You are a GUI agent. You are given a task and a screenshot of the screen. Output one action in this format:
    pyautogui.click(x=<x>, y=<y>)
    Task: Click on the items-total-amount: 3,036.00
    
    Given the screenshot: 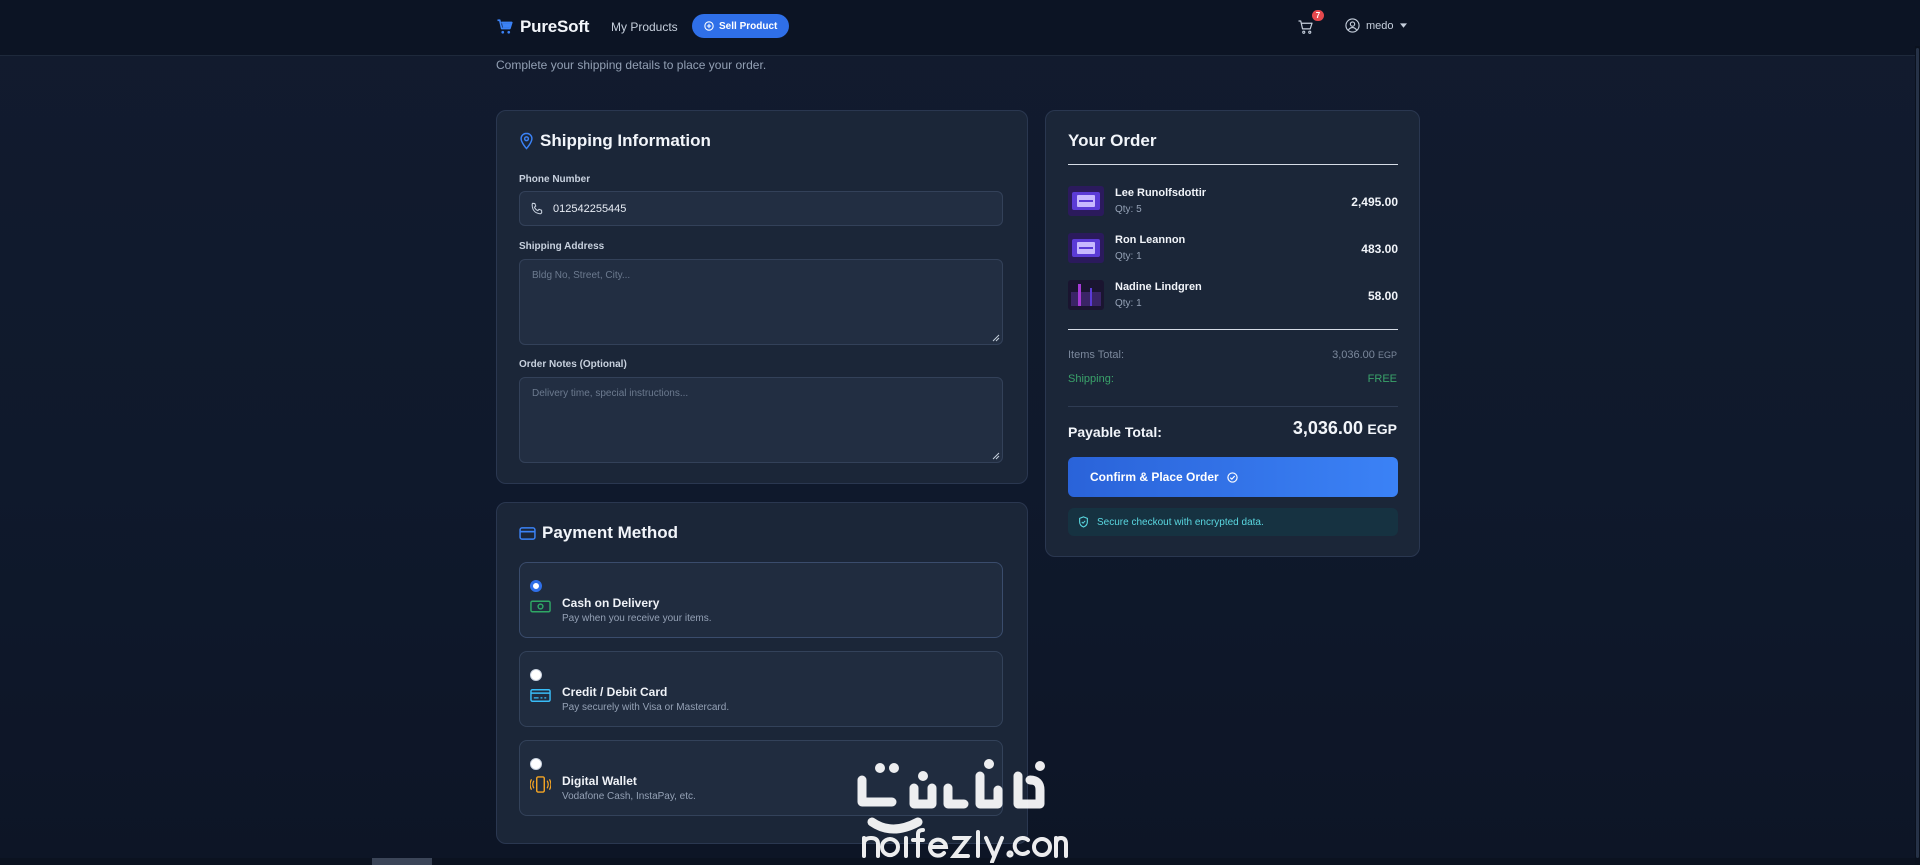 What is the action you would take?
    pyautogui.click(x=1353, y=355)
    